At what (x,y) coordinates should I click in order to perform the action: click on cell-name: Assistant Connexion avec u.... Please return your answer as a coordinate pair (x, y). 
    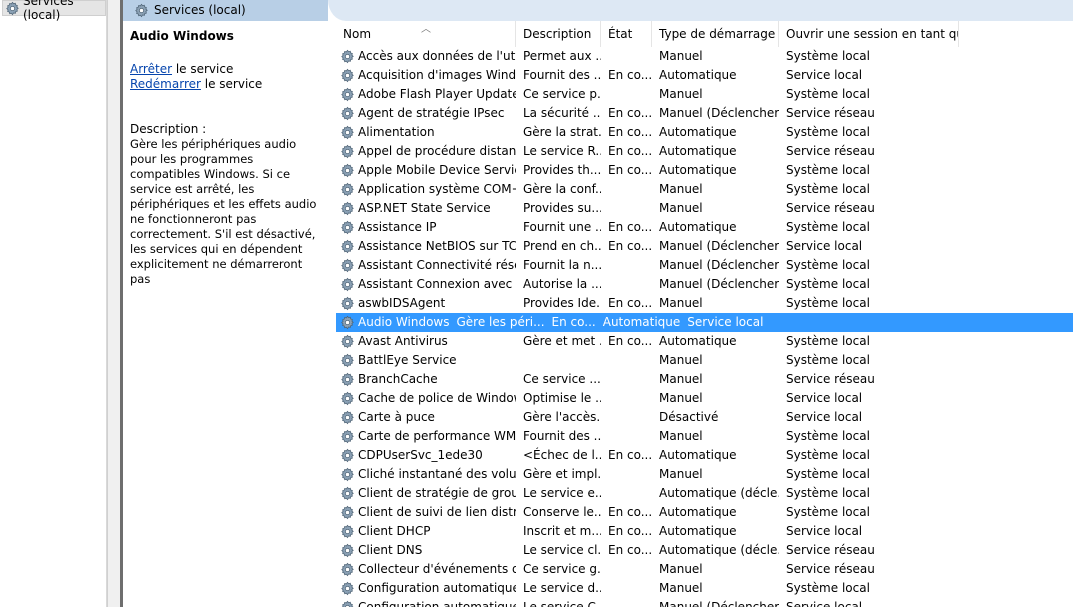
    Looking at the image, I should click on (426, 284).